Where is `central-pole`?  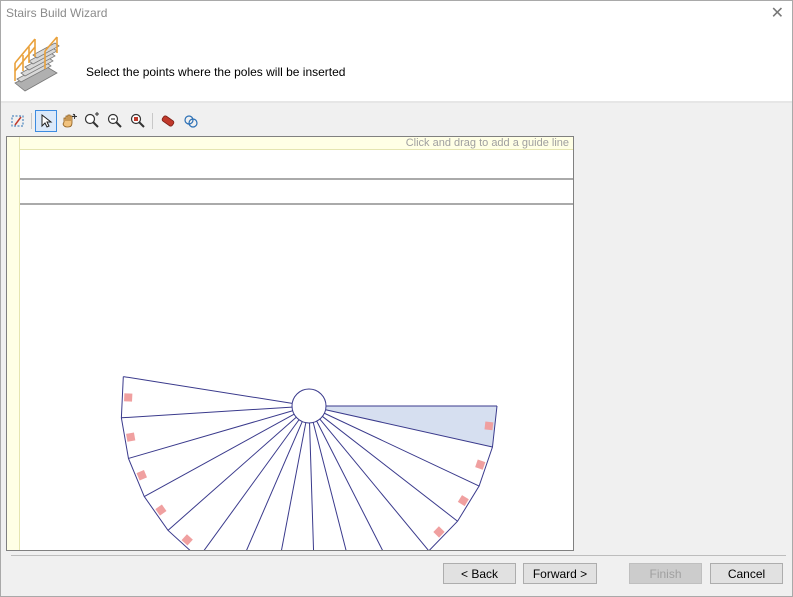 central-pole is located at coordinates (309, 406).